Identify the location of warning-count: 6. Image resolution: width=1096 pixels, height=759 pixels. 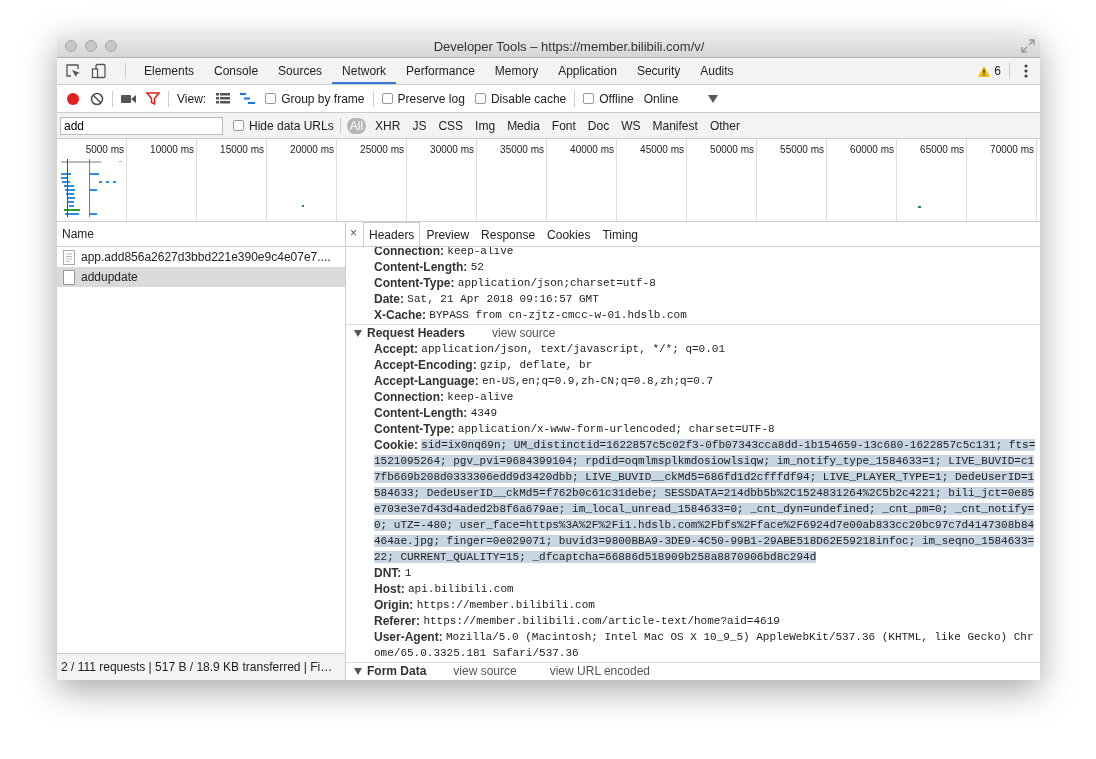
(997, 71).